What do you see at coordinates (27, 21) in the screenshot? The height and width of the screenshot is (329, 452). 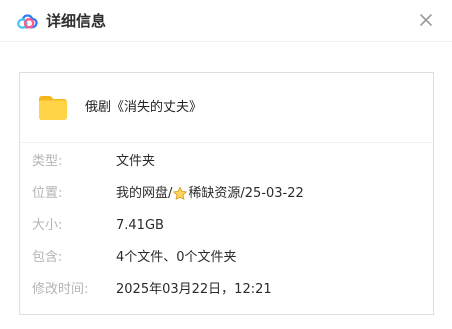 I see `baidu-netdisk-logo-icon` at bounding box center [27, 21].